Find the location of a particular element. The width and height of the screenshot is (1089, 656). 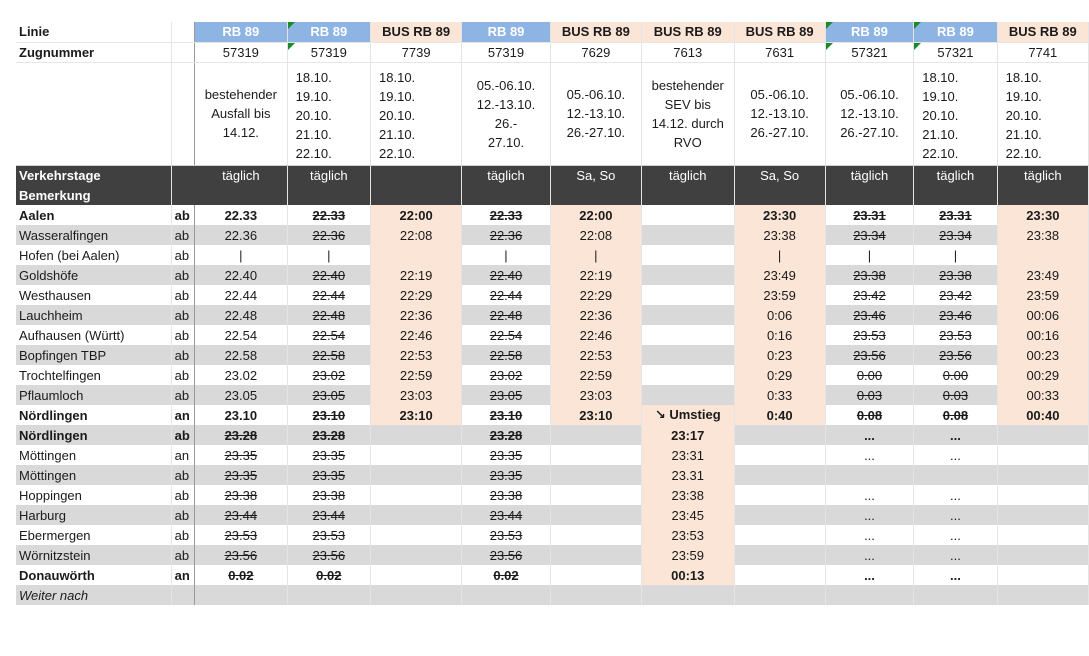

time-cell: 23.44 is located at coordinates (329, 515).